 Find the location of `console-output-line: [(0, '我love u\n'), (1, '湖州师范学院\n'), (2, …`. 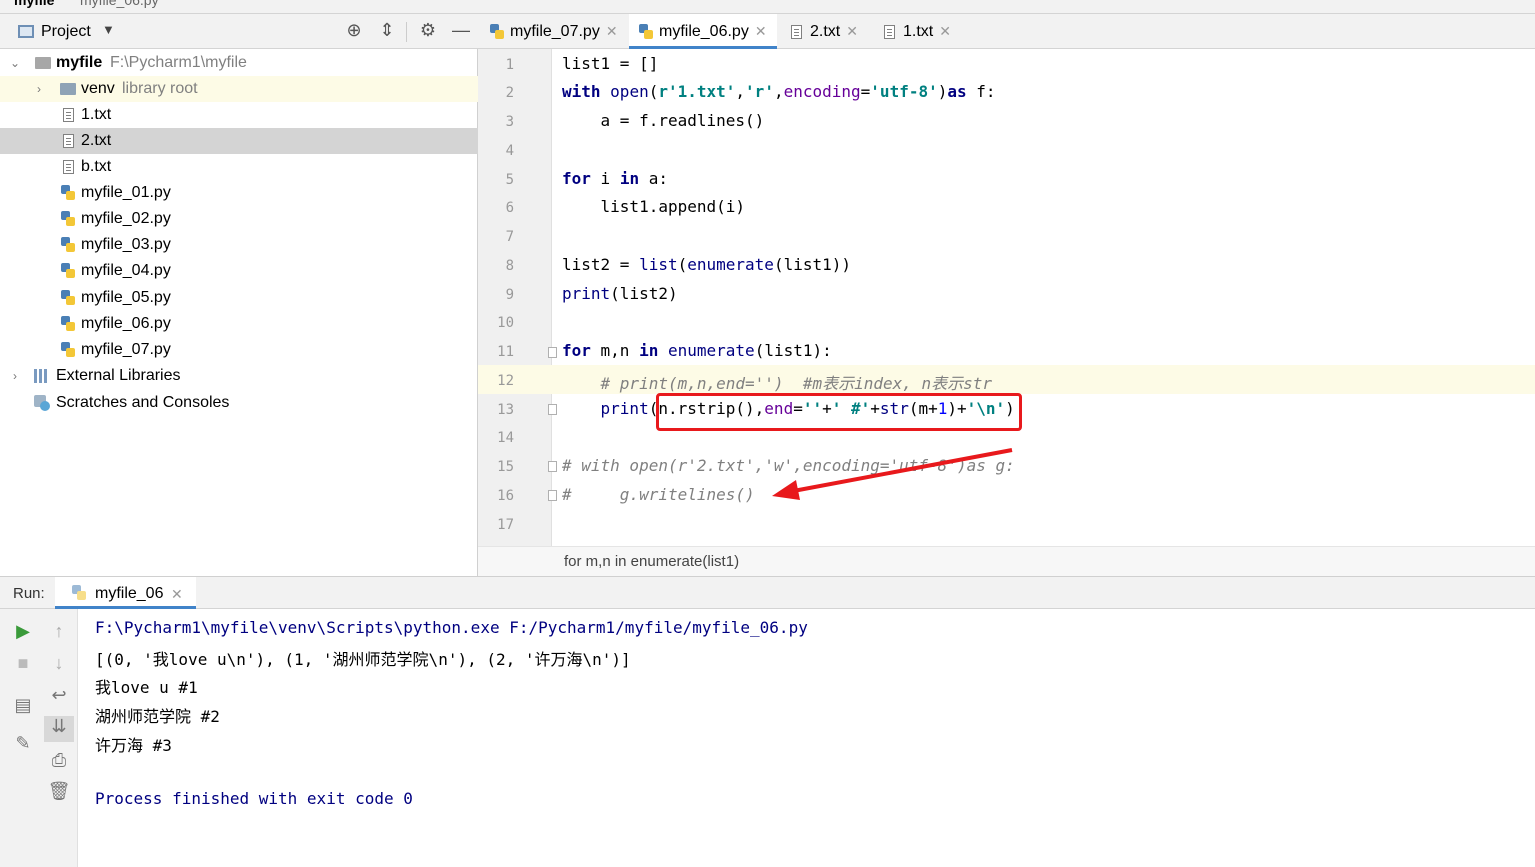

console-output-line: [(0, '我love u\n'), (1, '湖州师范学院\n'), (2, … is located at coordinates (363, 659).